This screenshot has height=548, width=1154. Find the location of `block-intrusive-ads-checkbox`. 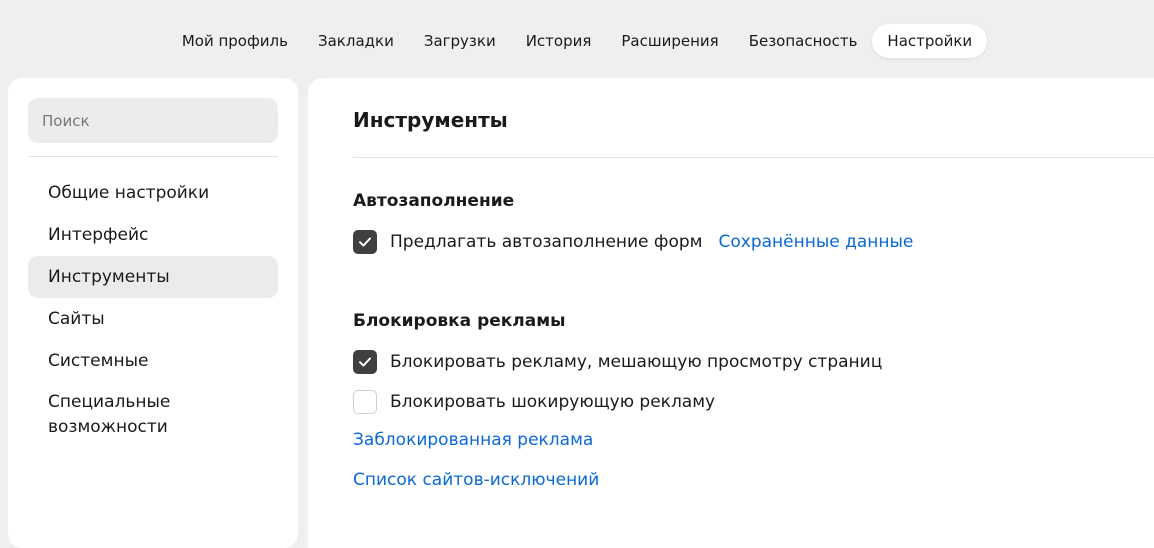

block-intrusive-ads-checkbox is located at coordinates (365, 362).